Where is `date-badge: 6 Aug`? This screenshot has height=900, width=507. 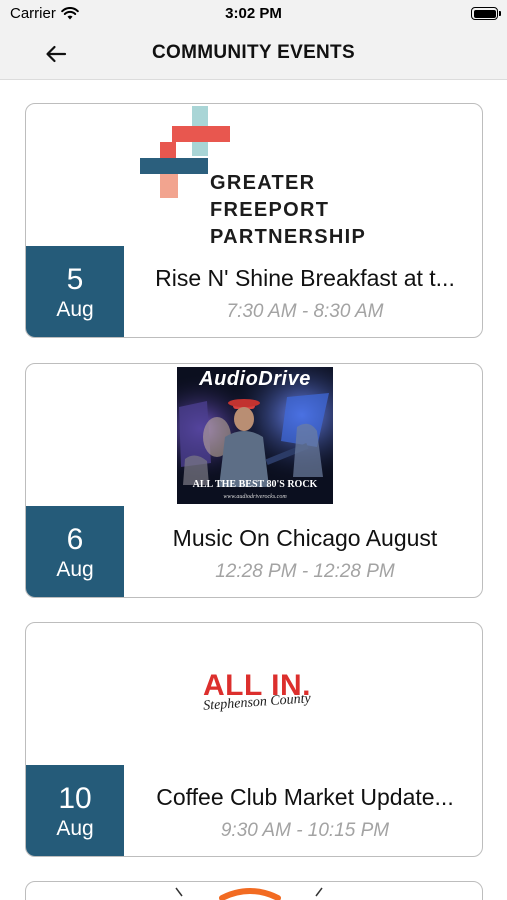
date-badge: 6 Aug is located at coordinates (75, 551).